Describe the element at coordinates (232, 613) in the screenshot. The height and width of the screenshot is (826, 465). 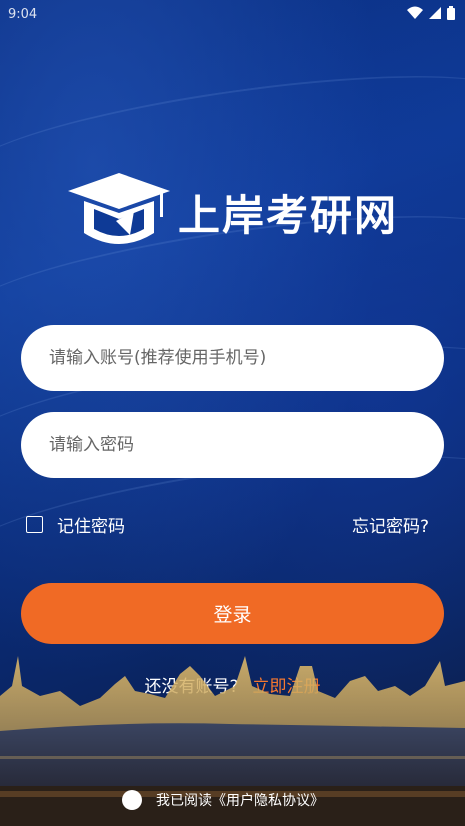
I see `login-button: 登录` at that location.